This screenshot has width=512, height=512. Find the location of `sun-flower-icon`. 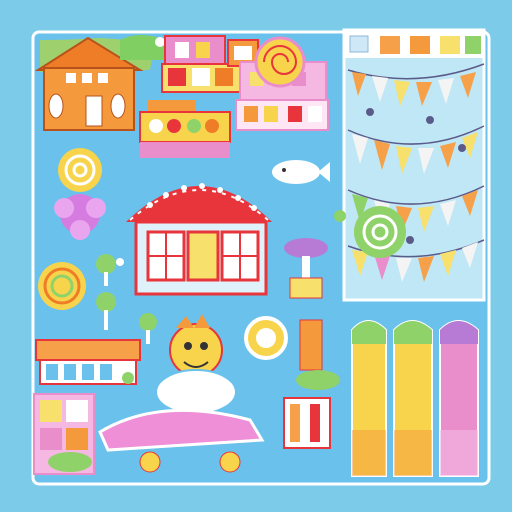

sun-flower-icon is located at coordinates (266, 338).